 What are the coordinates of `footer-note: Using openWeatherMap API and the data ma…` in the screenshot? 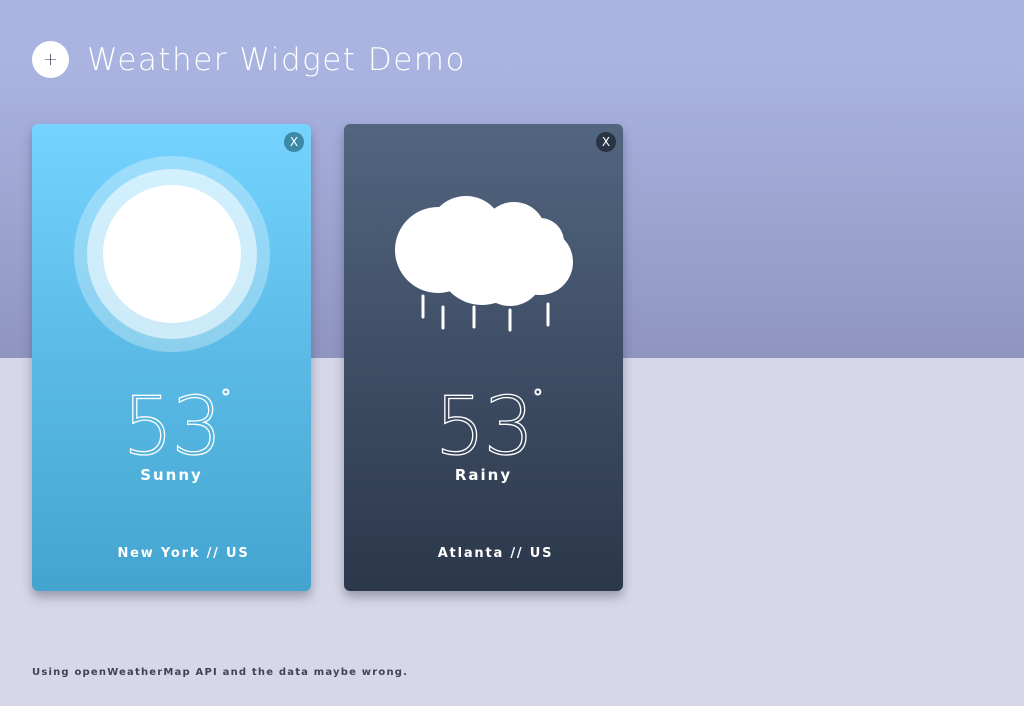 It's located at (220, 672).